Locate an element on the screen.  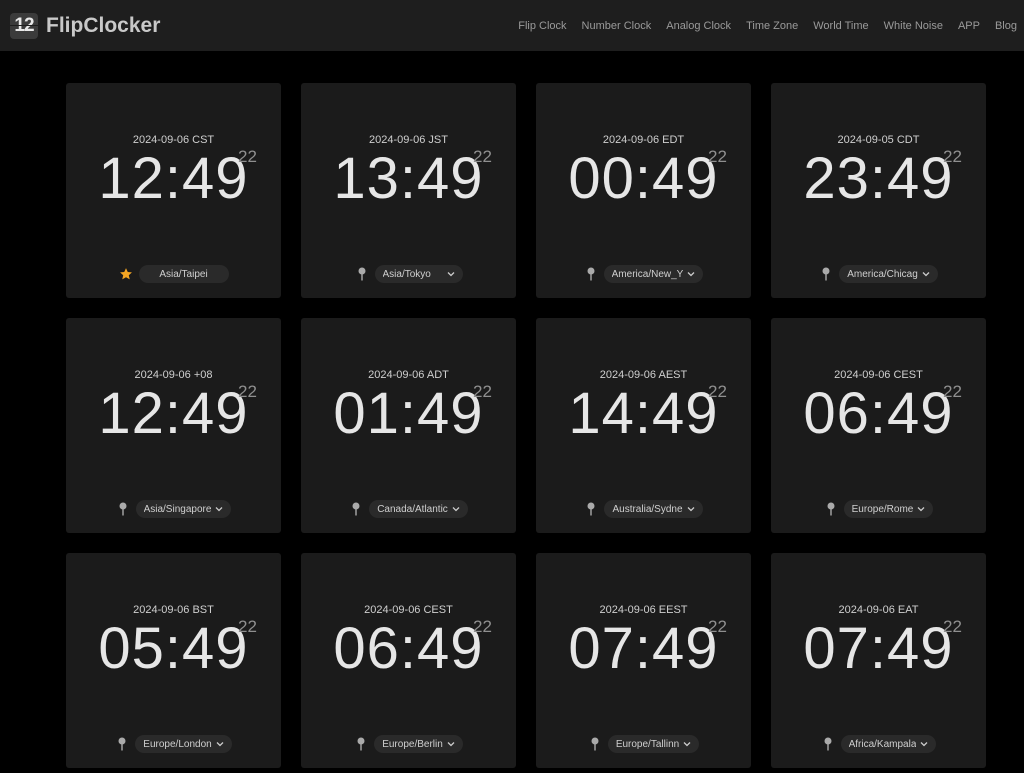
timezone-select: Europe/Rome is located at coordinates (888, 509).